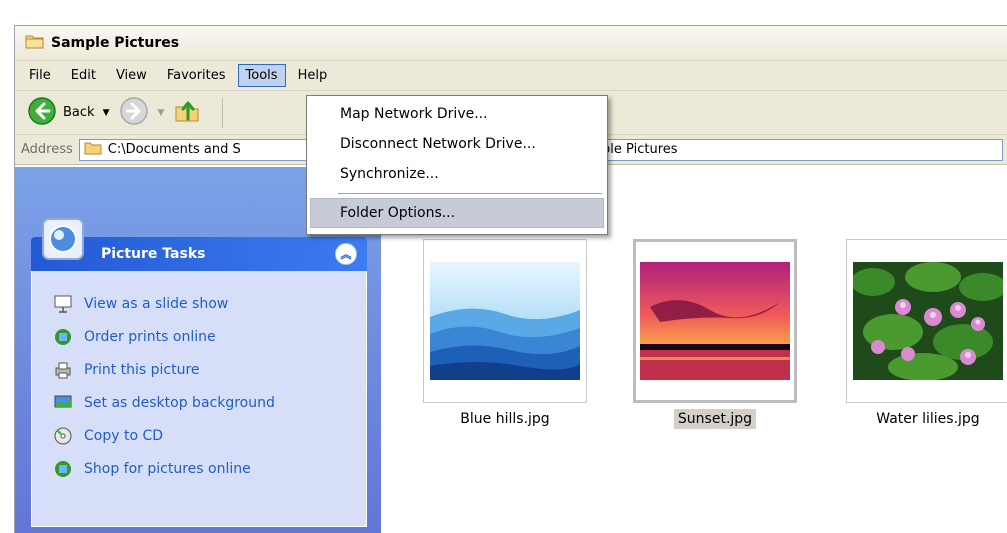 The image size is (1007, 533). Describe the element at coordinates (42, 113) in the screenshot. I see `back-arrow-icon` at that location.